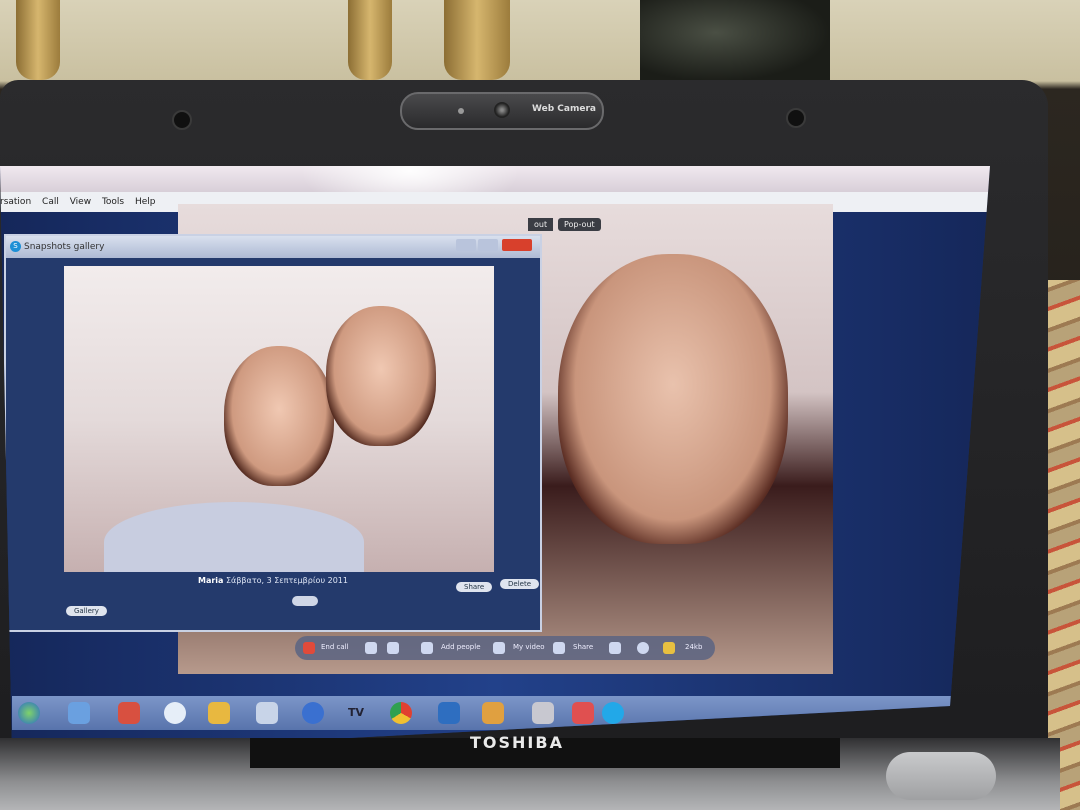  What do you see at coordinates (267, 713) in the screenshot?
I see `document-icon` at bounding box center [267, 713].